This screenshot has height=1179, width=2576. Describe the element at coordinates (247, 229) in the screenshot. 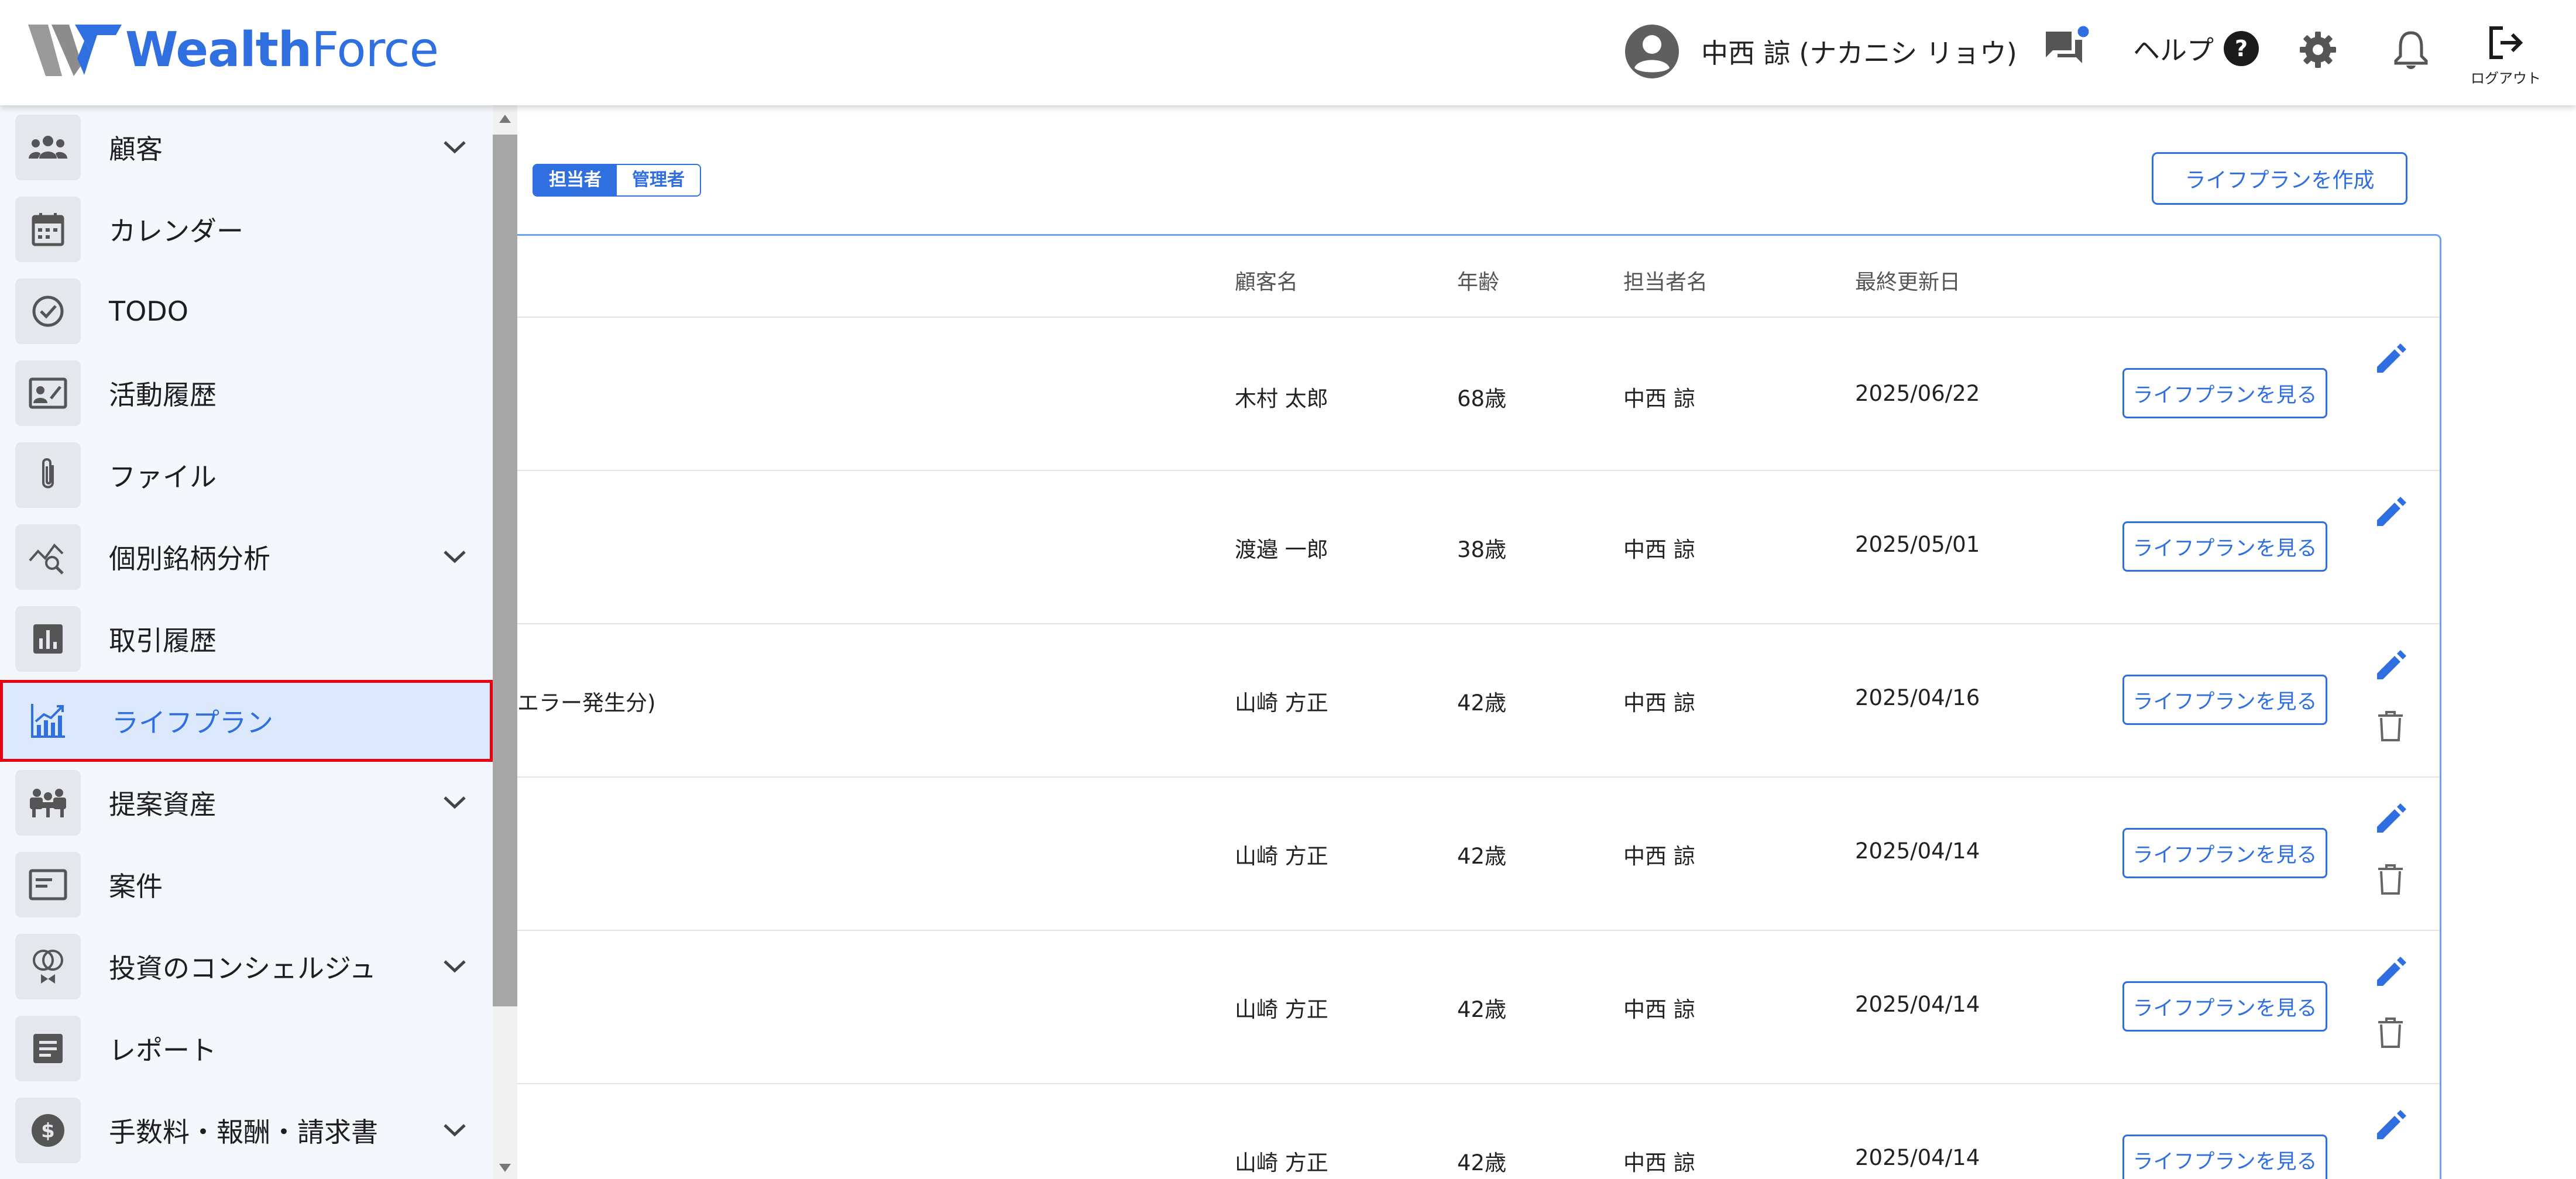

I see `sidebar-item-calendar: カレンダー` at that location.